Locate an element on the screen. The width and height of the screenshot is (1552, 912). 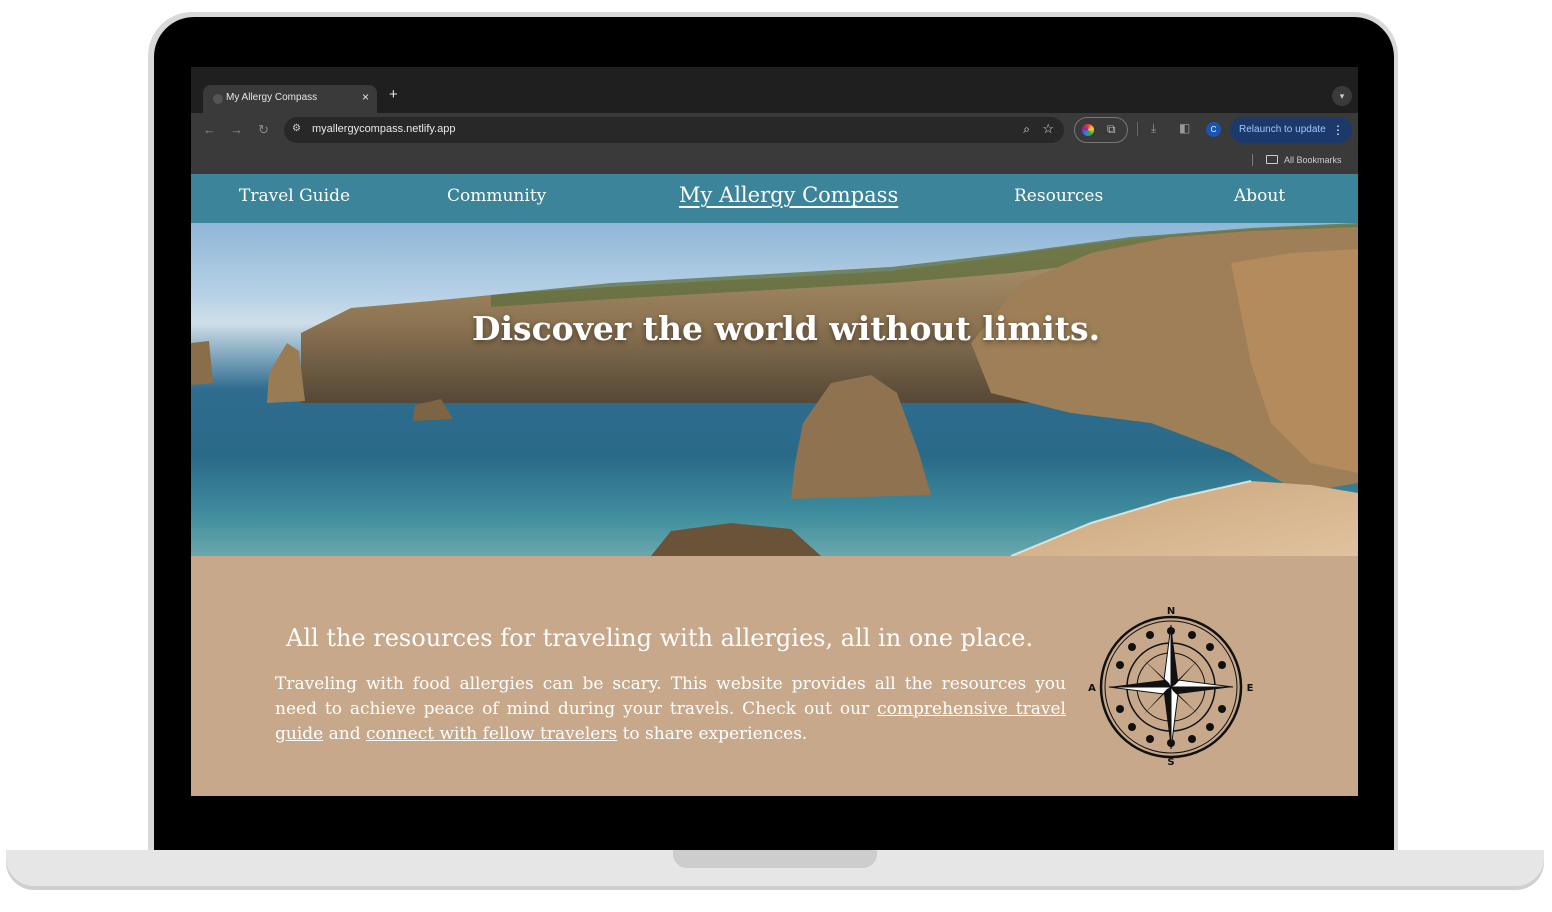
compass-north-label: N is located at coordinates (1171, 611).